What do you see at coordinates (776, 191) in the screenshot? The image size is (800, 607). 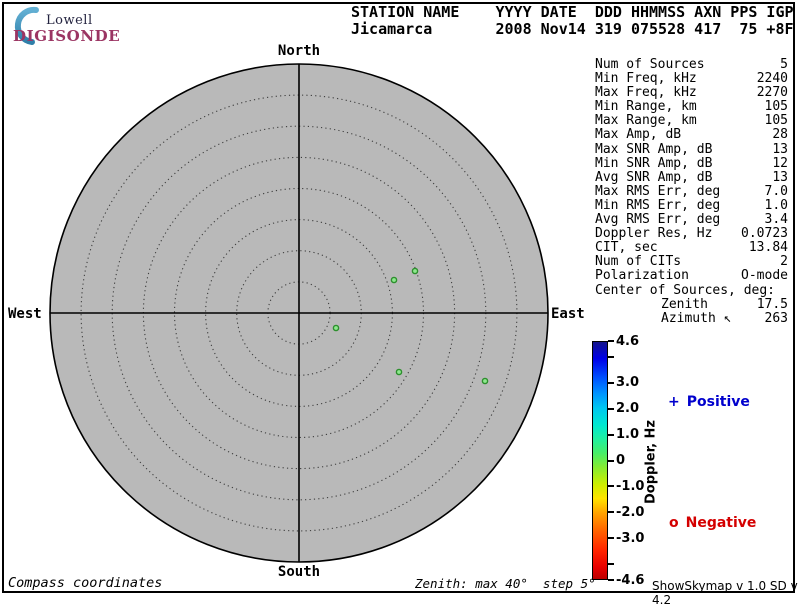 I see `stat-value: 7.0` at bounding box center [776, 191].